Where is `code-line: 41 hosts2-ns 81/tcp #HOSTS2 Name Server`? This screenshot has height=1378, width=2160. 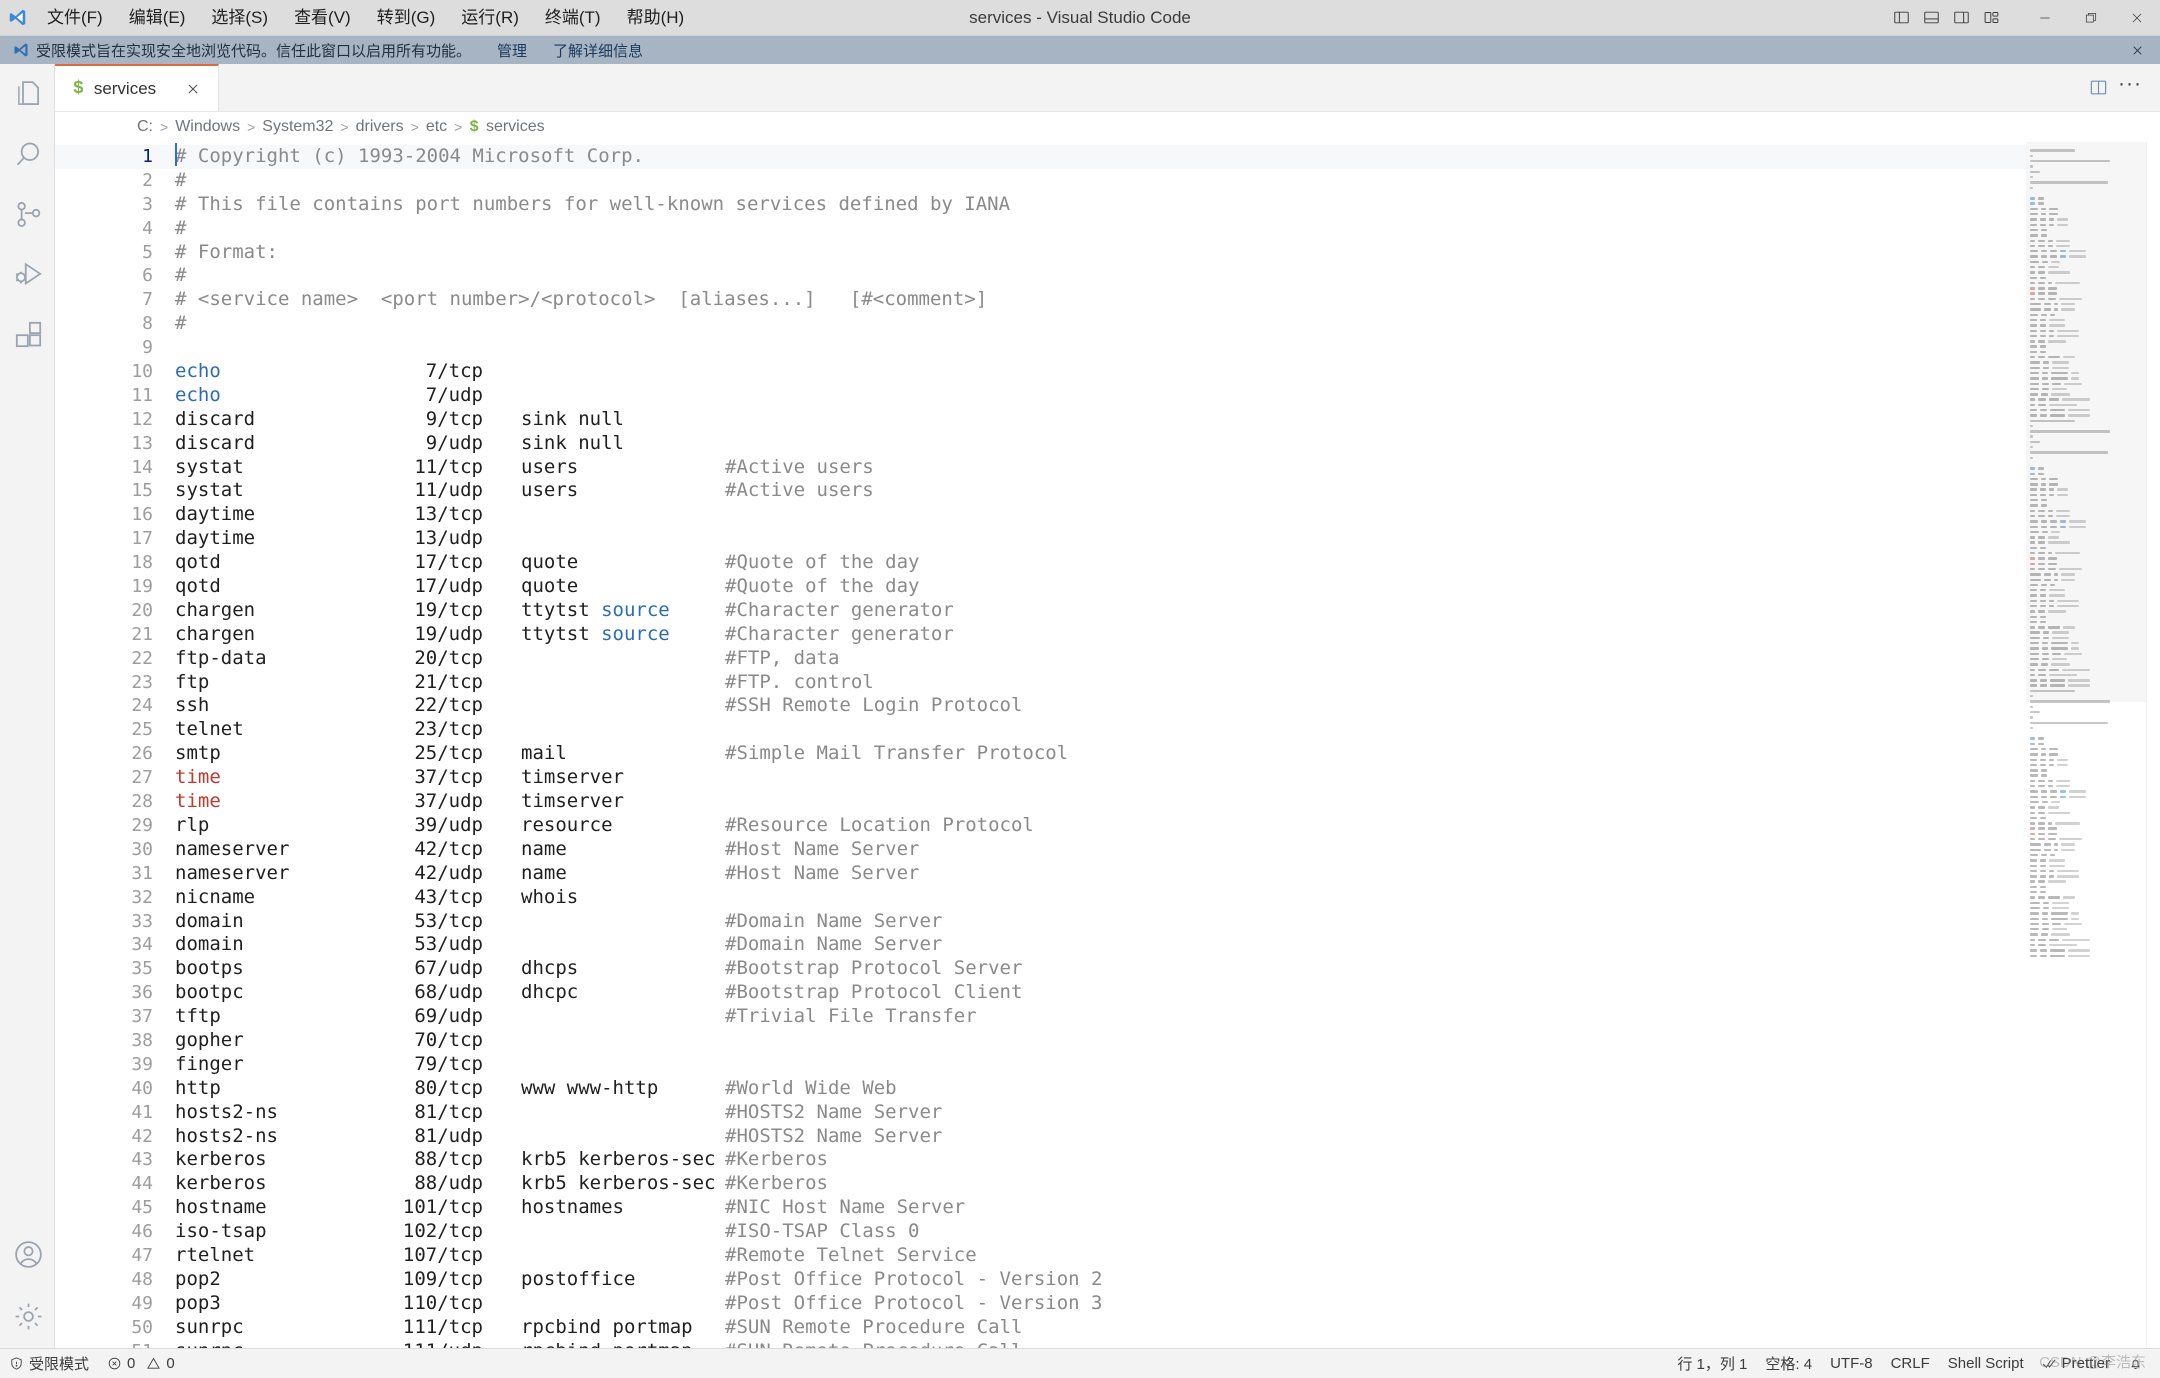
code-line: 41 hosts2-ns 81/tcp #HOSTS2 Name Server is located at coordinates (1040, 1113).